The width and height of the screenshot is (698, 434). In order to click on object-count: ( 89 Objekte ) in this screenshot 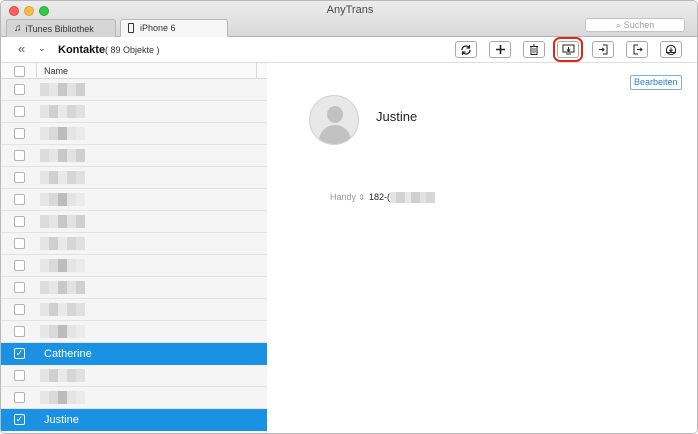, I will do `click(132, 50)`.